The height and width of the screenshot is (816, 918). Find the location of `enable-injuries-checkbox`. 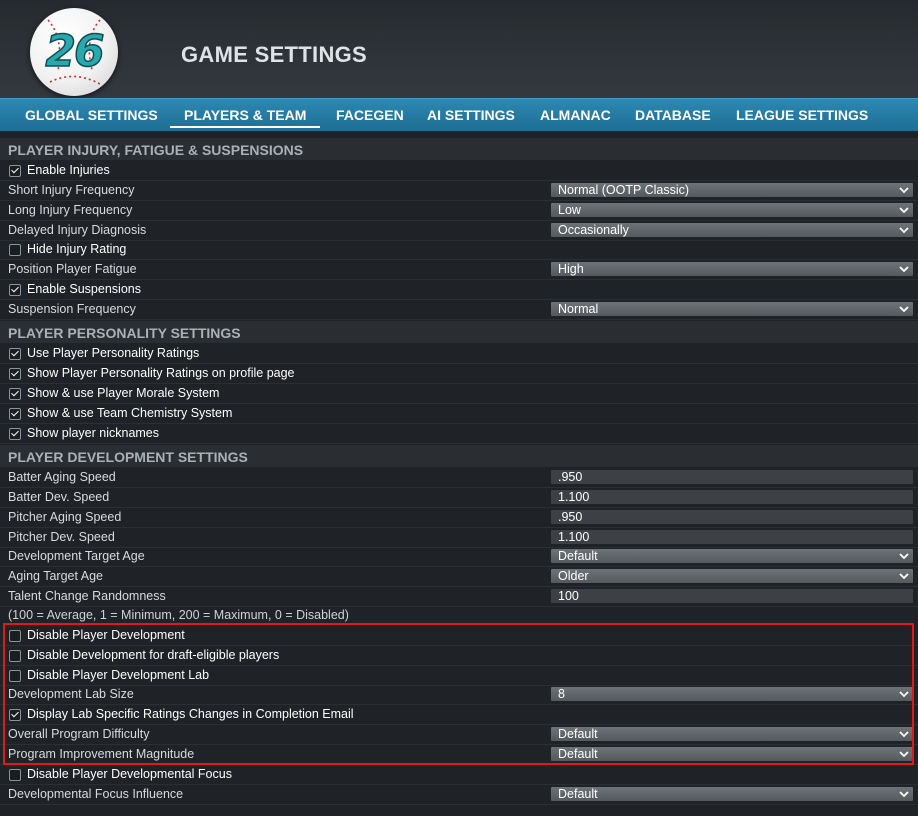

enable-injuries-checkbox is located at coordinates (15, 171).